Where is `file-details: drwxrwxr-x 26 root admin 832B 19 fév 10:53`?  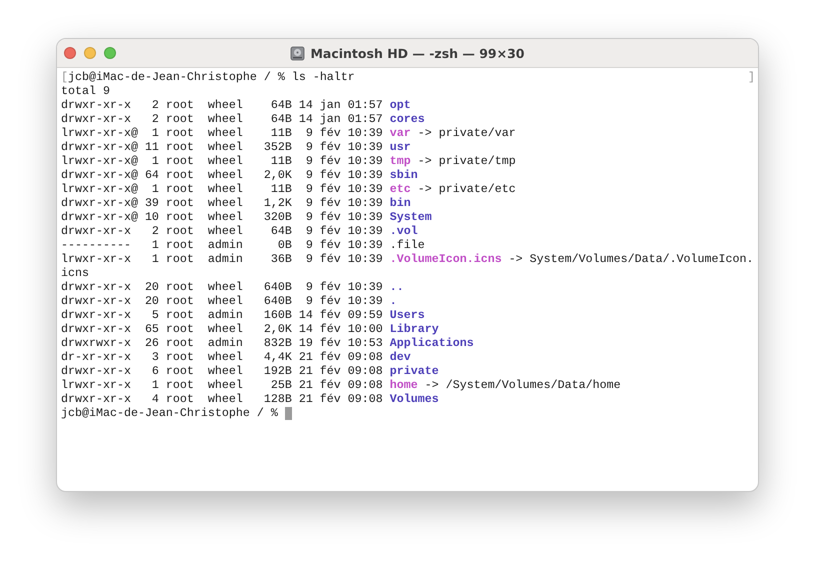 file-details: drwxrwxr-x 26 root admin 832B 19 fév 10:53 is located at coordinates (222, 343).